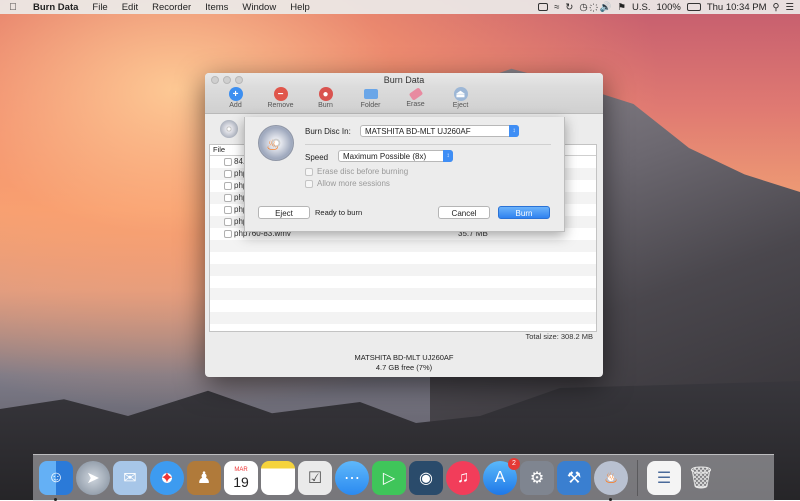  I want to click on sync-icon: ↻, so click(569, 7).